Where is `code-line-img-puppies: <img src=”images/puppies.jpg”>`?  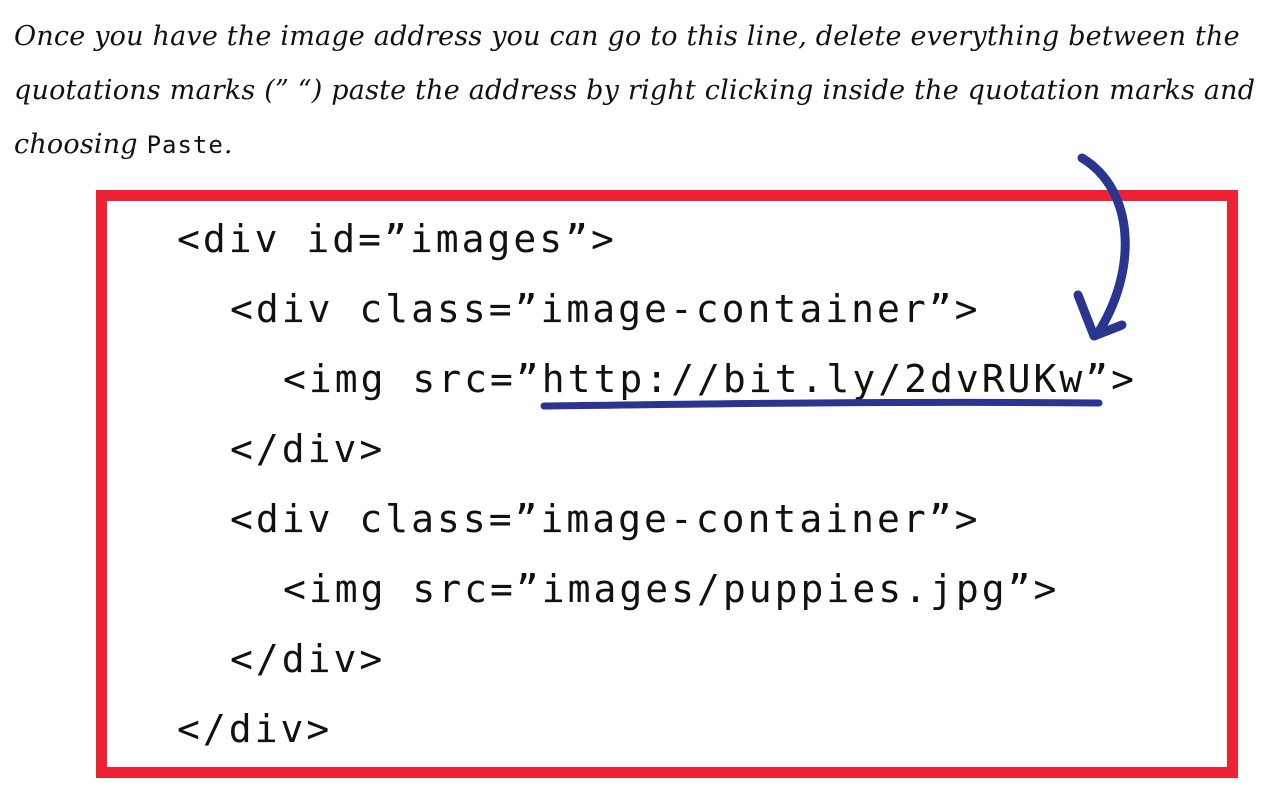 code-line-img-puppies: <img src=”images/puppies.jpg”> is located at coordinates (671, 589).